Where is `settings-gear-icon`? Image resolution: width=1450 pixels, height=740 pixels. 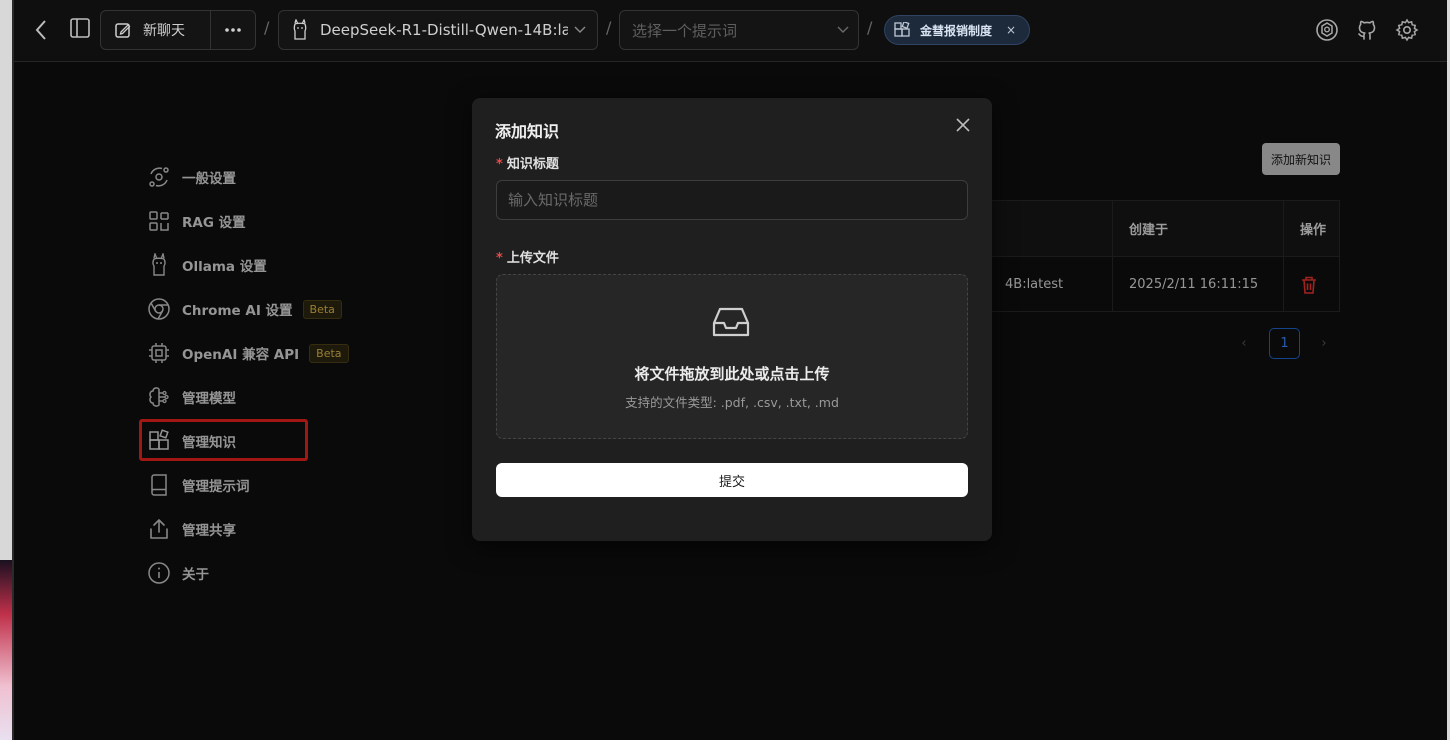
settings-gear-icon is located at coordinates (1407, 30).